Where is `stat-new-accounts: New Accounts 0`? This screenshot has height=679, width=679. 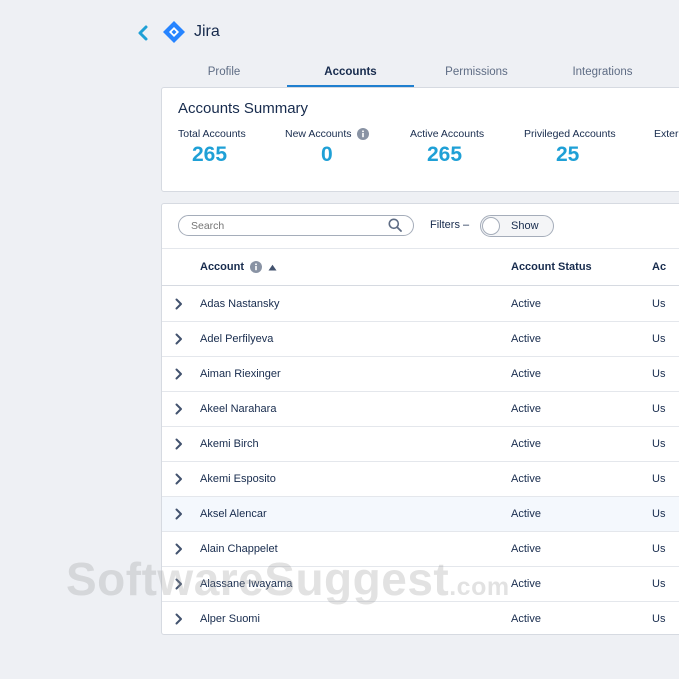 stat-new-accounts: New Accounts 0 is located at coordinates (327, 147).